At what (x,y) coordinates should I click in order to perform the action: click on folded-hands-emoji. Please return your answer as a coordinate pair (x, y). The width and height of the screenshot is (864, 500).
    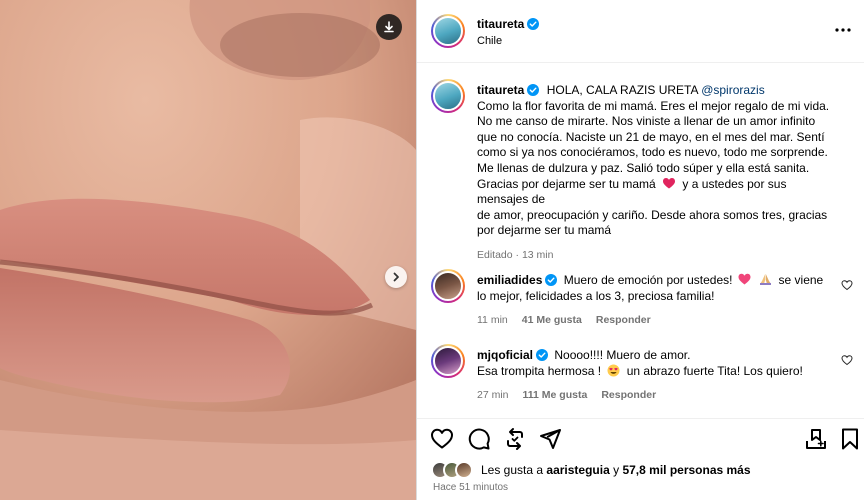
    Looking at the image, I should click on (766, 279).